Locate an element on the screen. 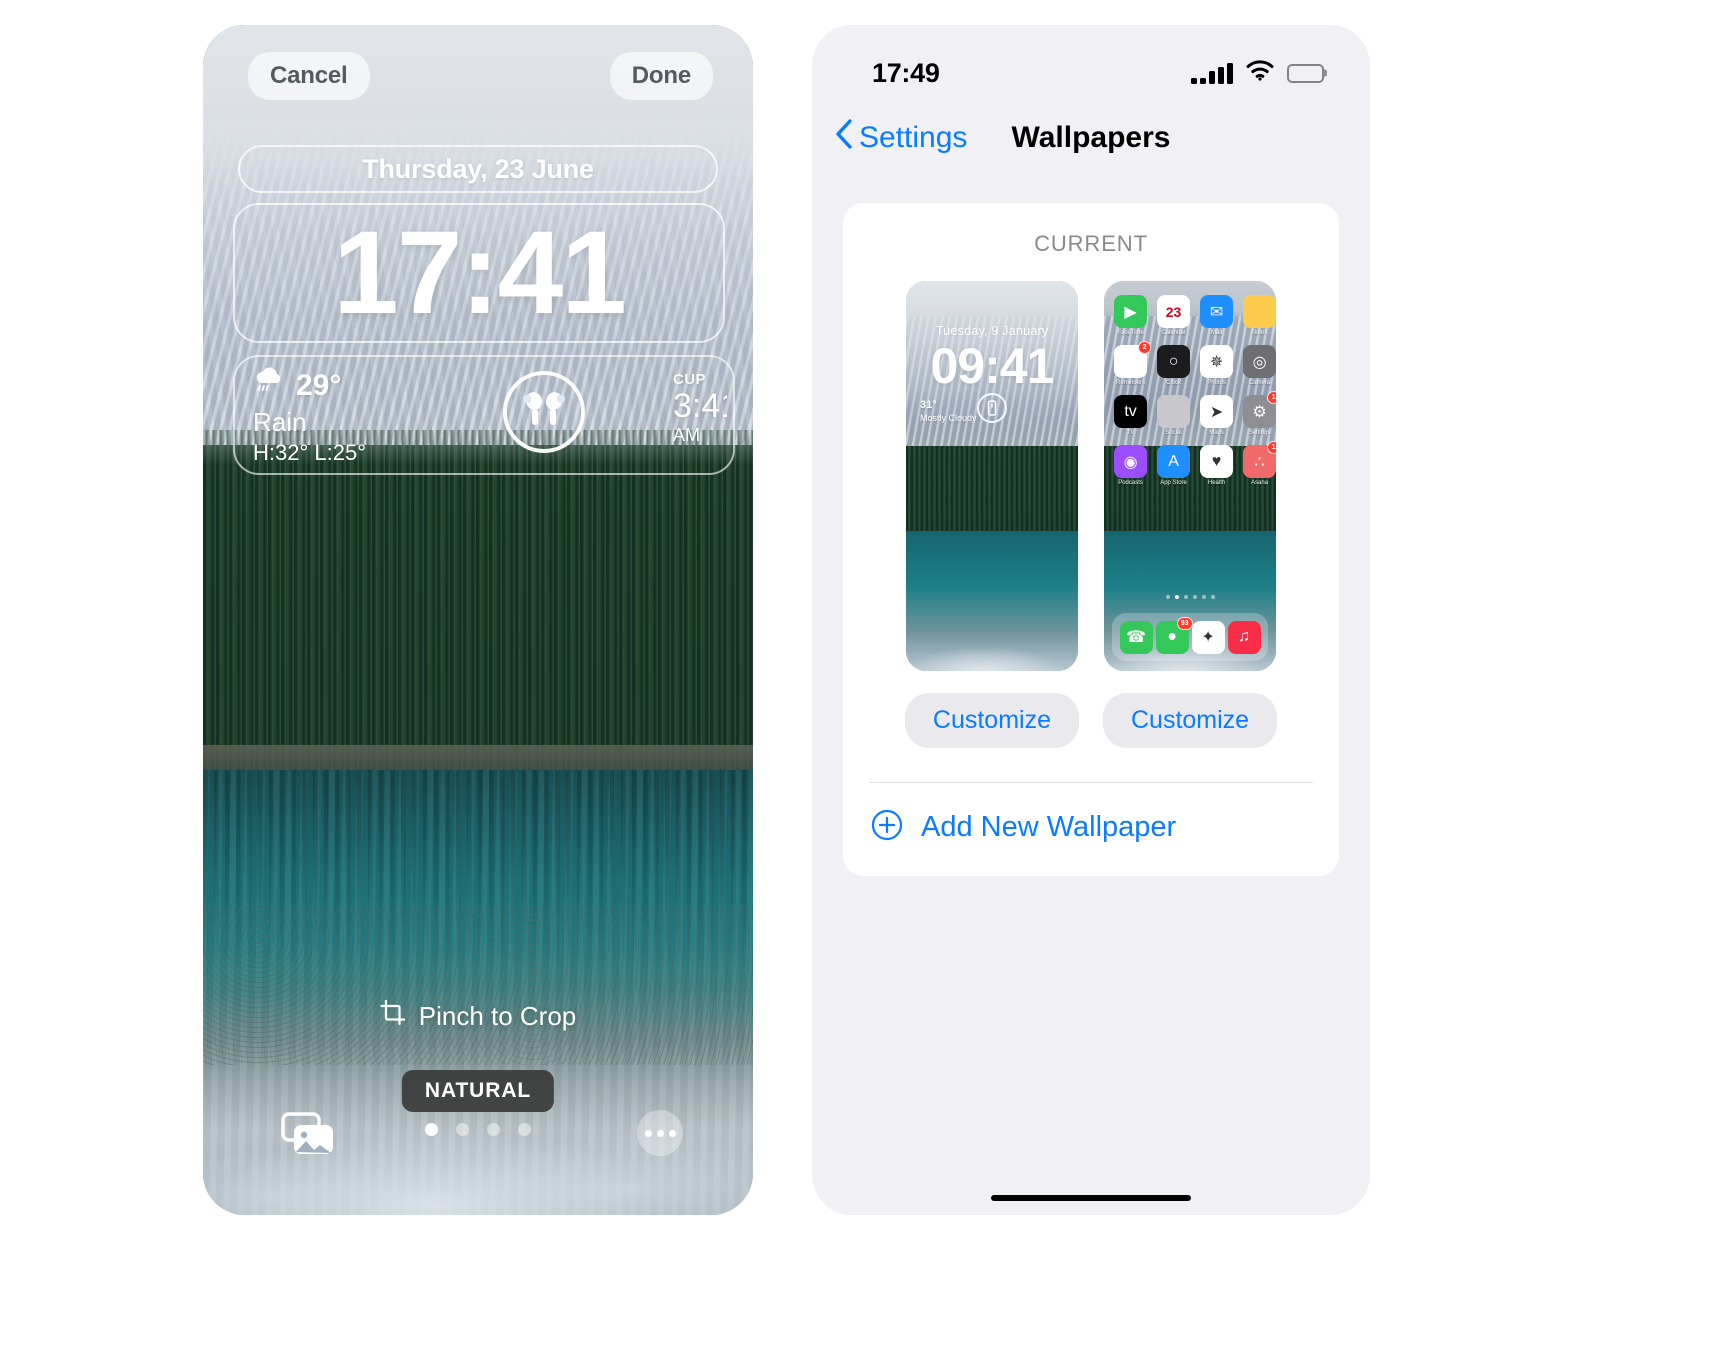  widget-row: 29° Rain H:32° L:25° CUP 3:41 AM is located at coordinates (484, 415).